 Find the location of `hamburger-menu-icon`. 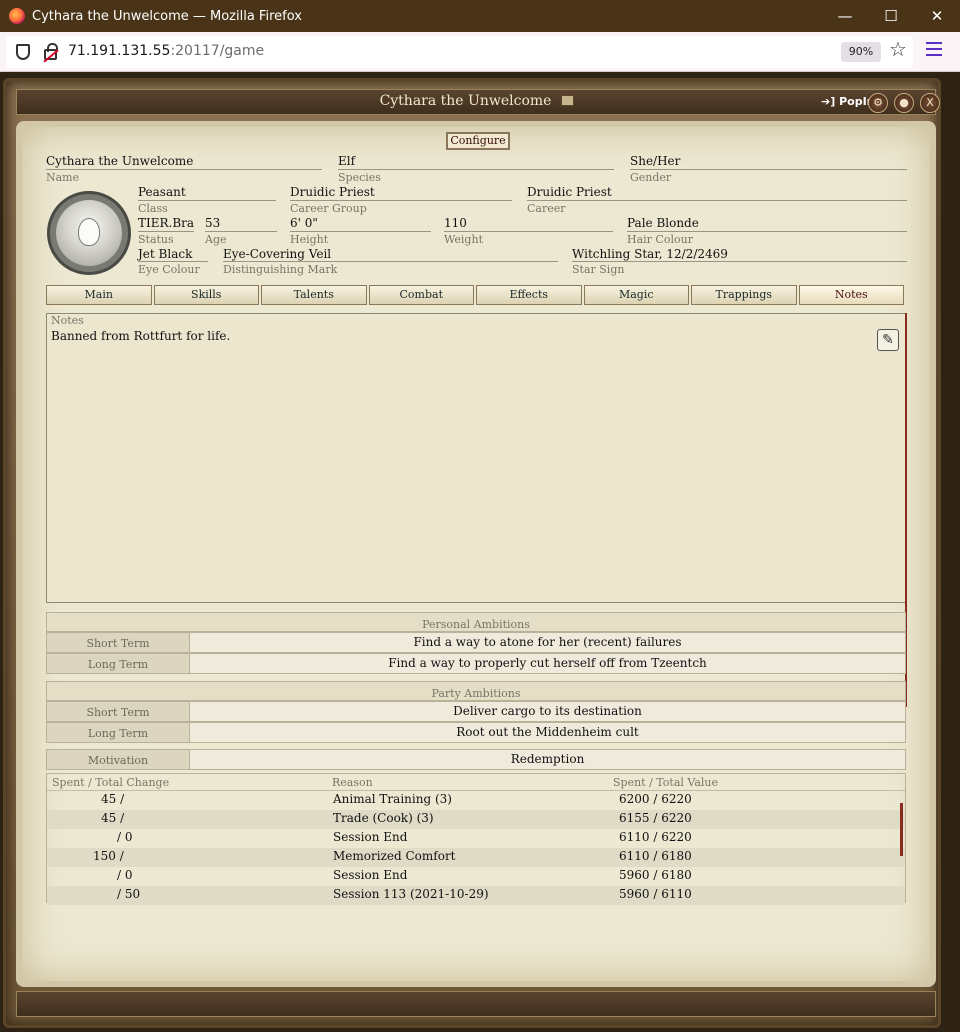

hamburger-menu-icon is located at coordinates (934, 49).